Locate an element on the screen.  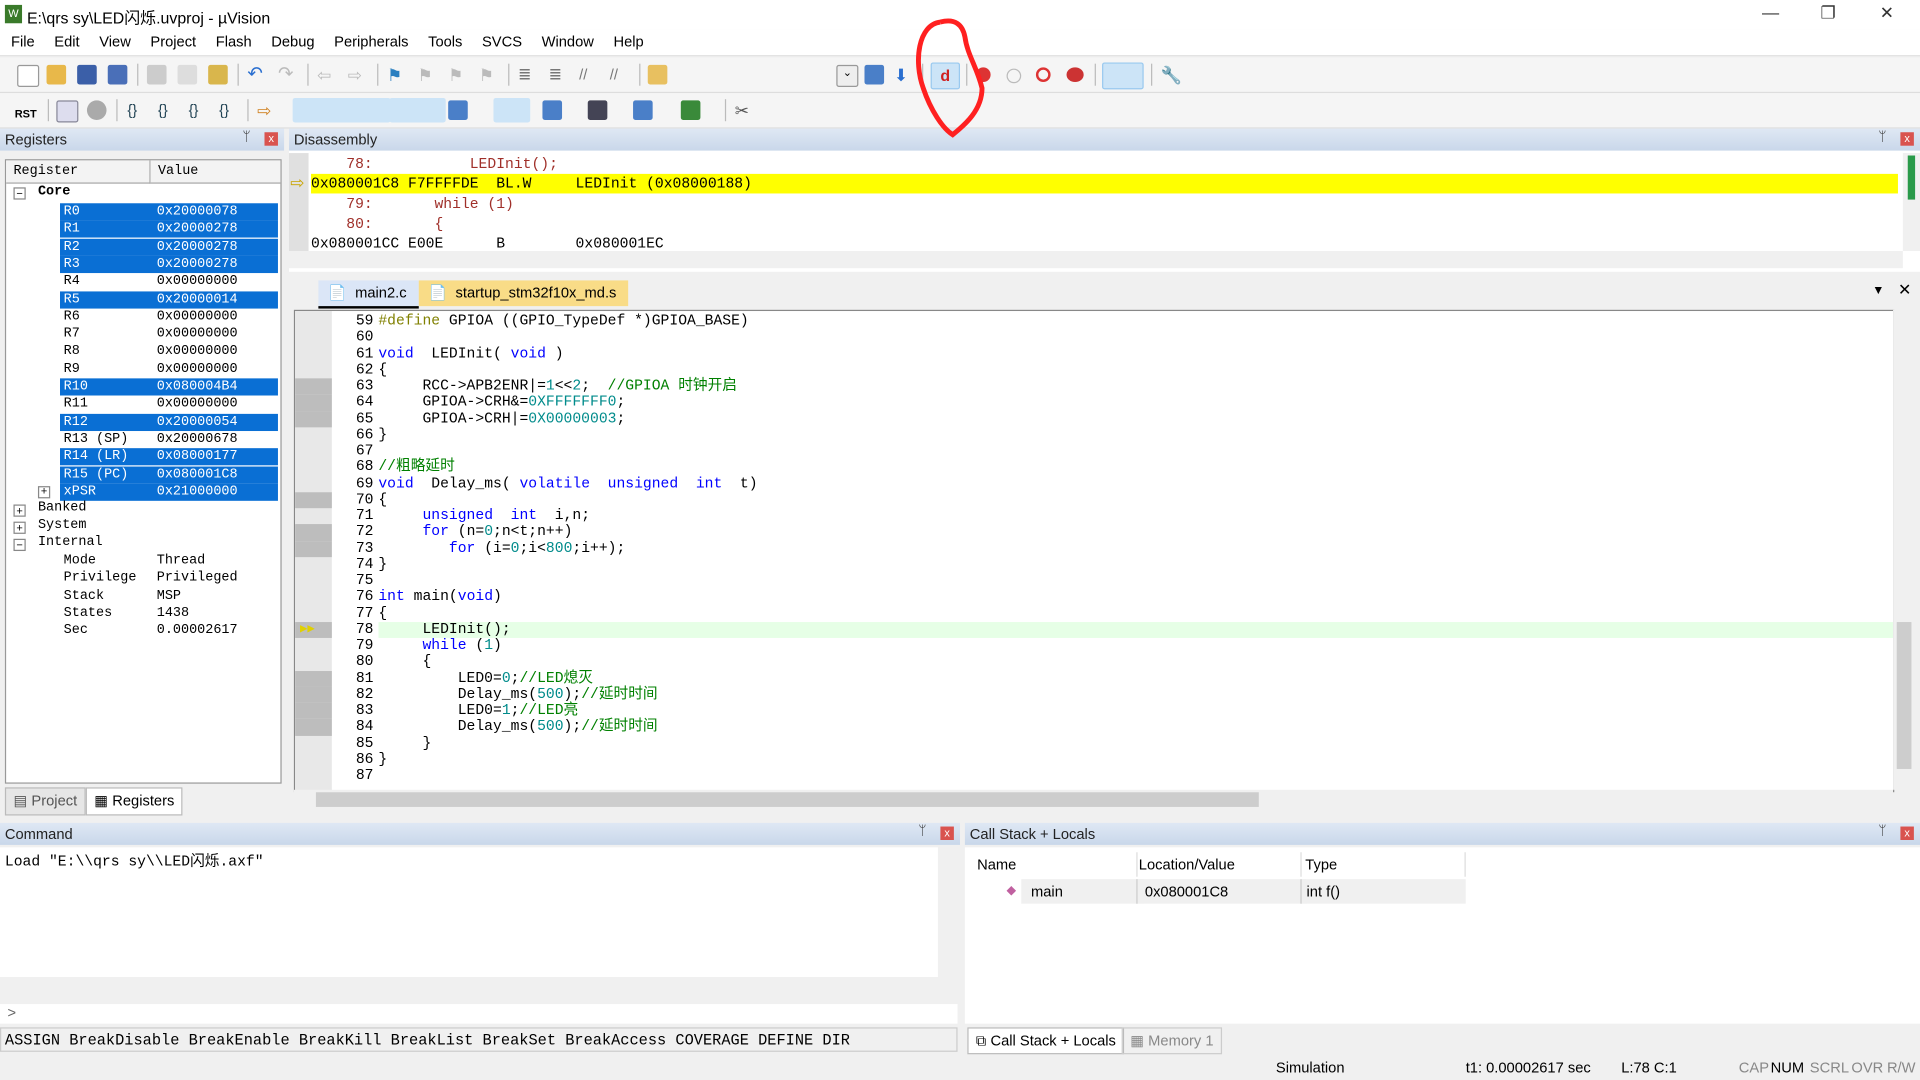
tab-startup-file: 📄 startup_stm32f10x_md.s is located at coordinates (523, 293).